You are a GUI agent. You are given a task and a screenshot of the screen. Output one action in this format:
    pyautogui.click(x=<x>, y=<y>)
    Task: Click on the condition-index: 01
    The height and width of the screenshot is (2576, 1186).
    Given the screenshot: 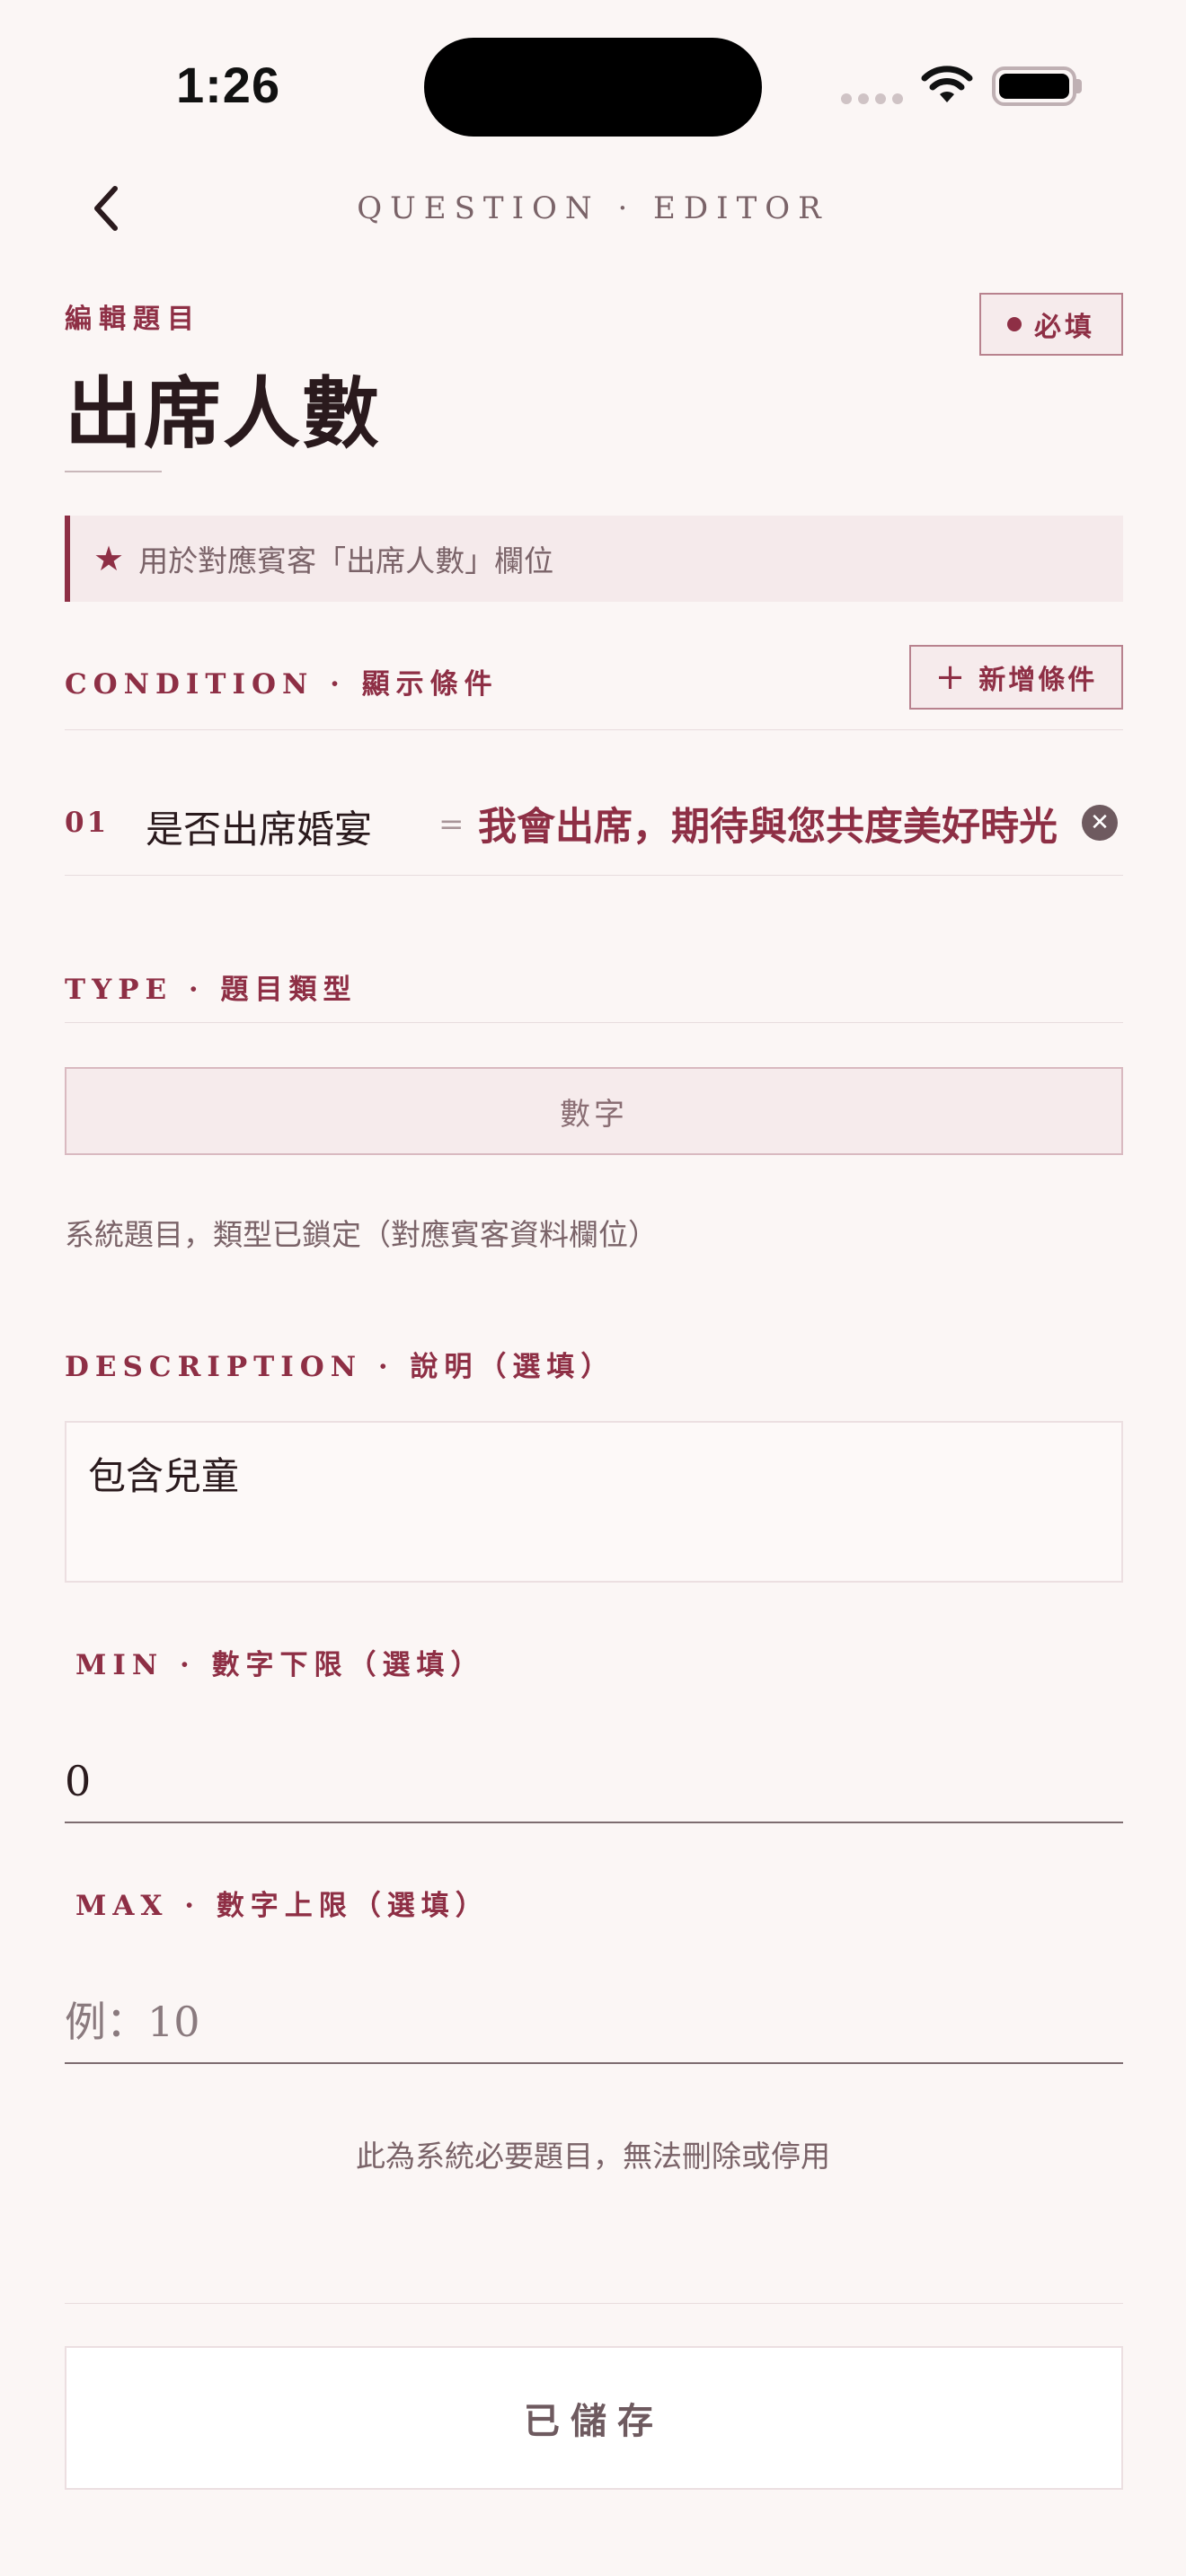 What is the action you would take?
    pyautogui.click(x=87, y=823)
    